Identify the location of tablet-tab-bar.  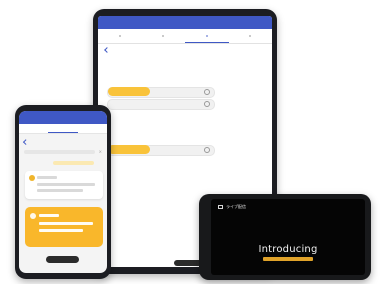
(185, 36).